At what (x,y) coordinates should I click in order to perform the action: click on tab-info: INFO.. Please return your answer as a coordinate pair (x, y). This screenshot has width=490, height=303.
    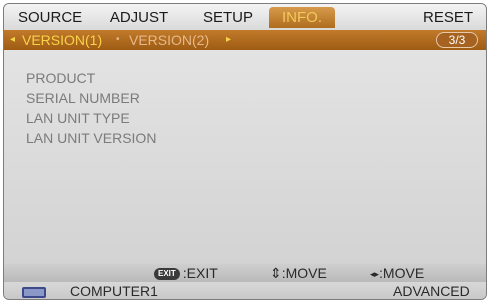
    Looking at the image, I should click on (302, 17).